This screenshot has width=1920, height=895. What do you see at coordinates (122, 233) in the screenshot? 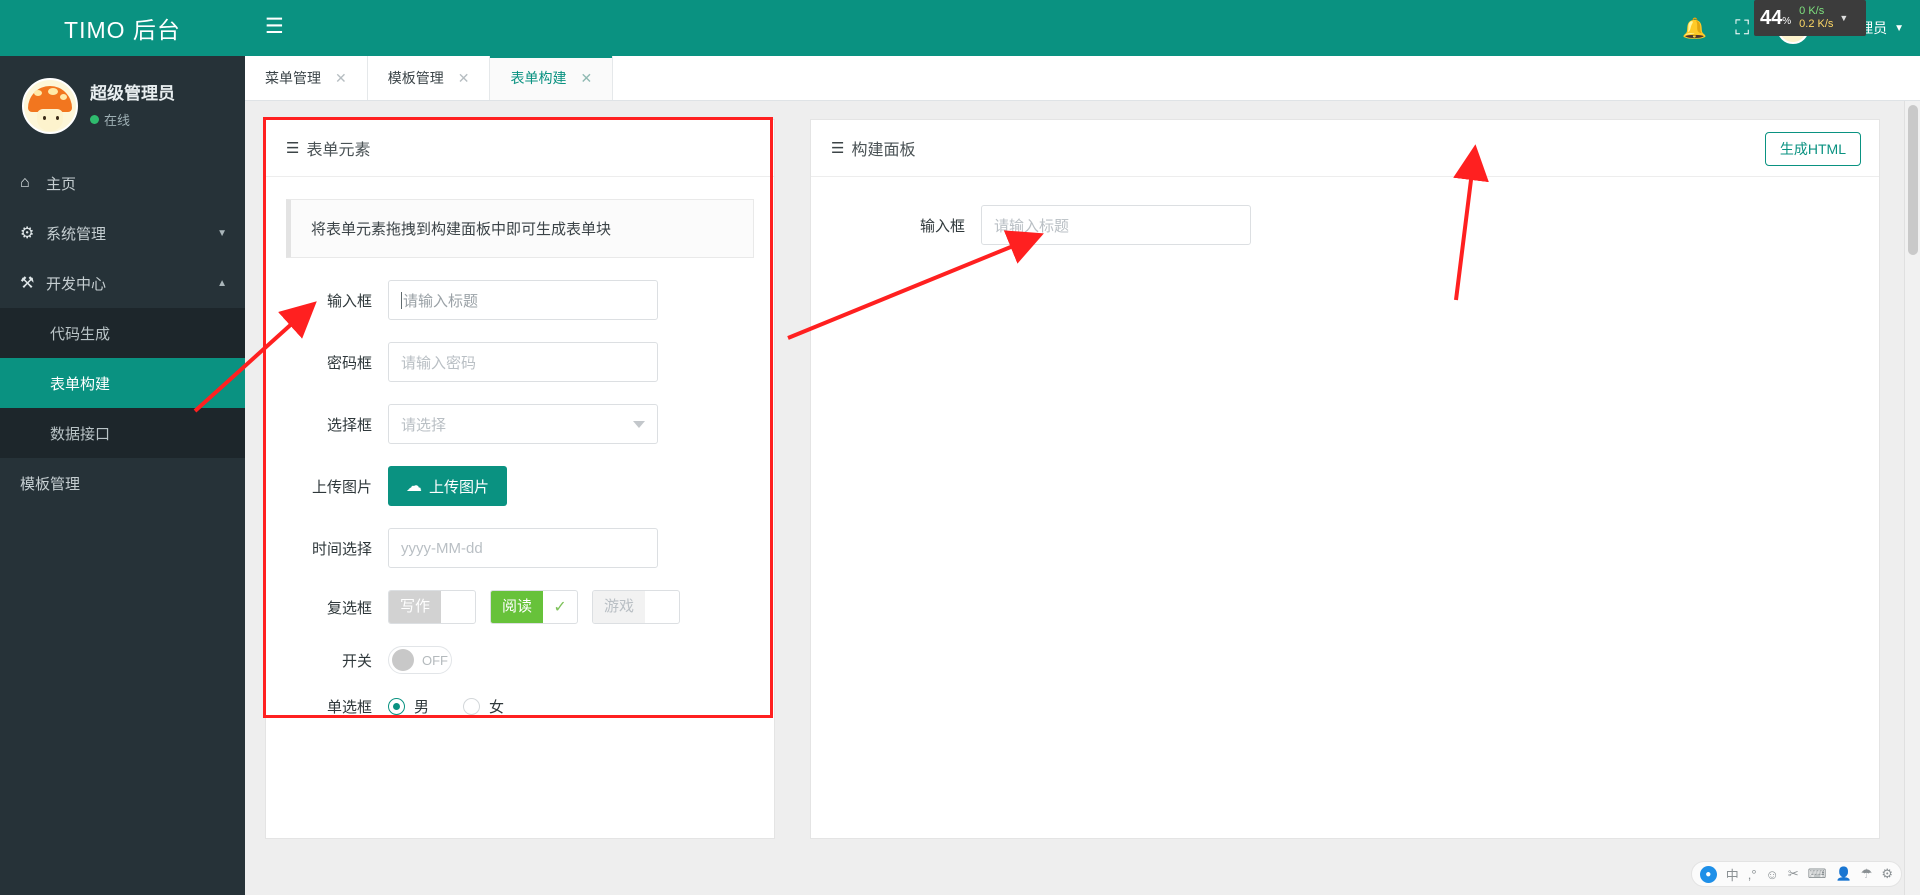
I see `sidebar-item-system: ⚙ 系统管理 ▼` at bounding box center [122, 233].